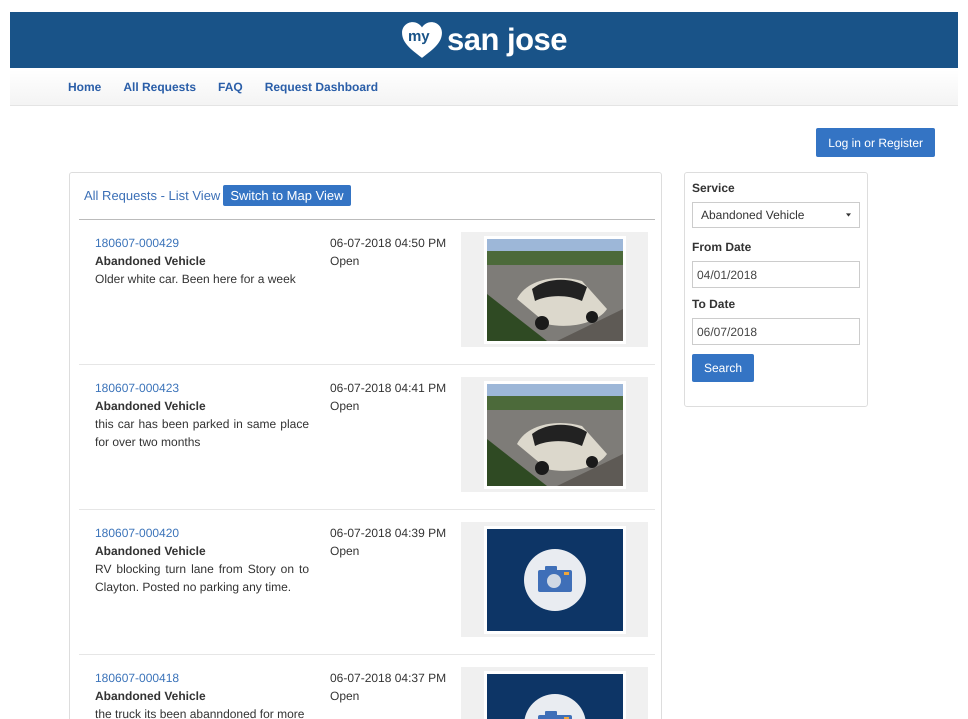  I want to click on nav-link: Home, so click(85, 87).